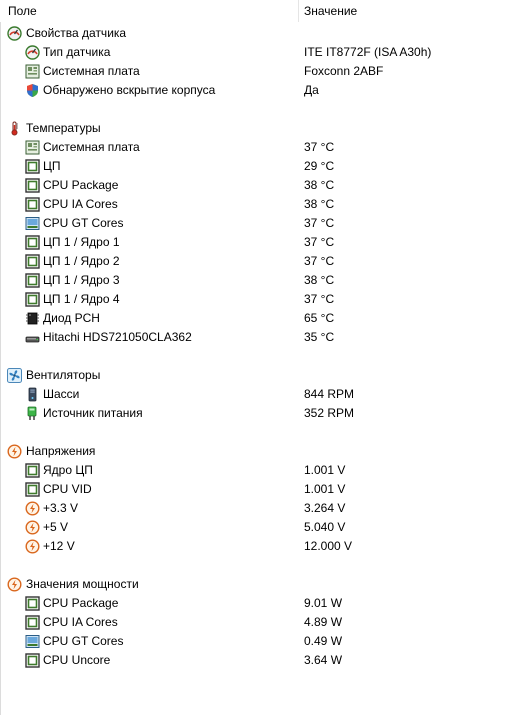 The image size is (507, 715). Describe the element at coordinates (253, 318) in the screenshot. I see `sensor-row: Диод PCH 65 °C` at that location.